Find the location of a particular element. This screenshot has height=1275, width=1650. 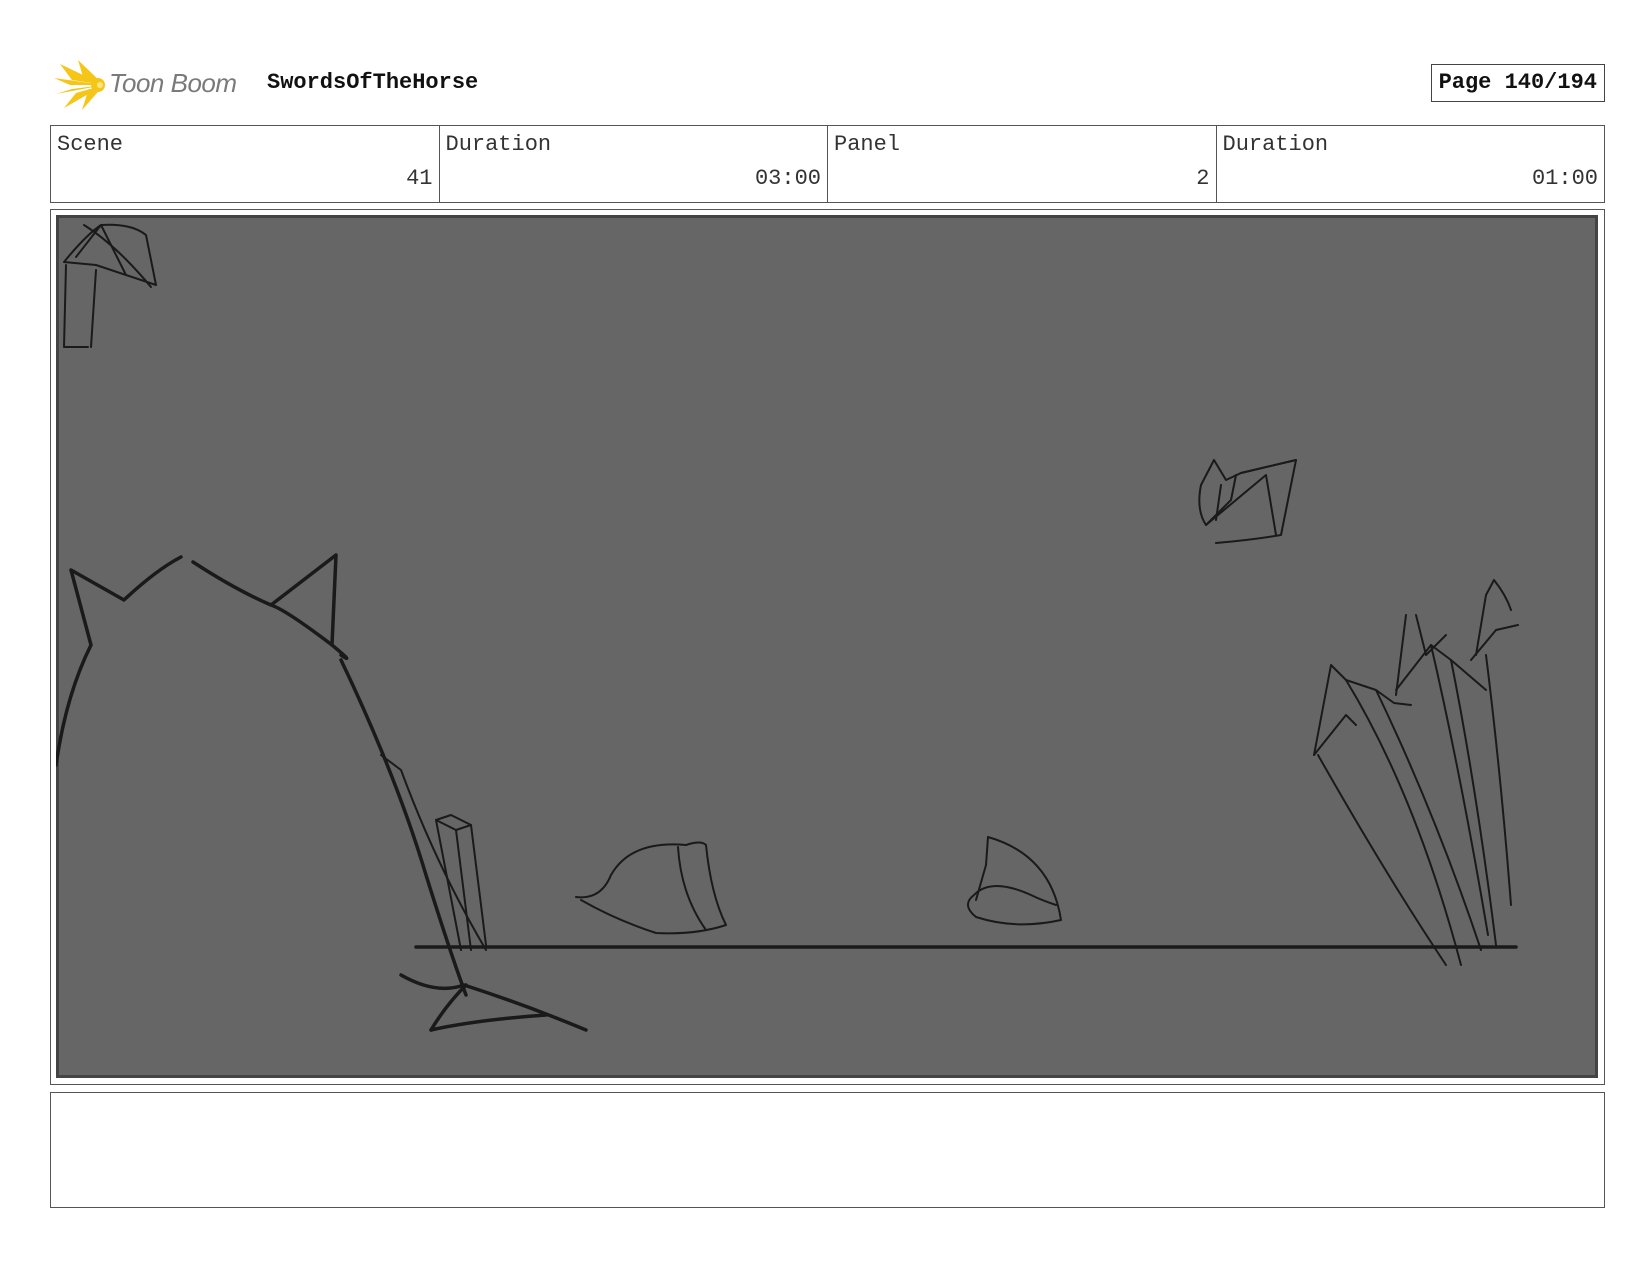

scene-duration-value: 03:00 is located at coordinates (787, 178).